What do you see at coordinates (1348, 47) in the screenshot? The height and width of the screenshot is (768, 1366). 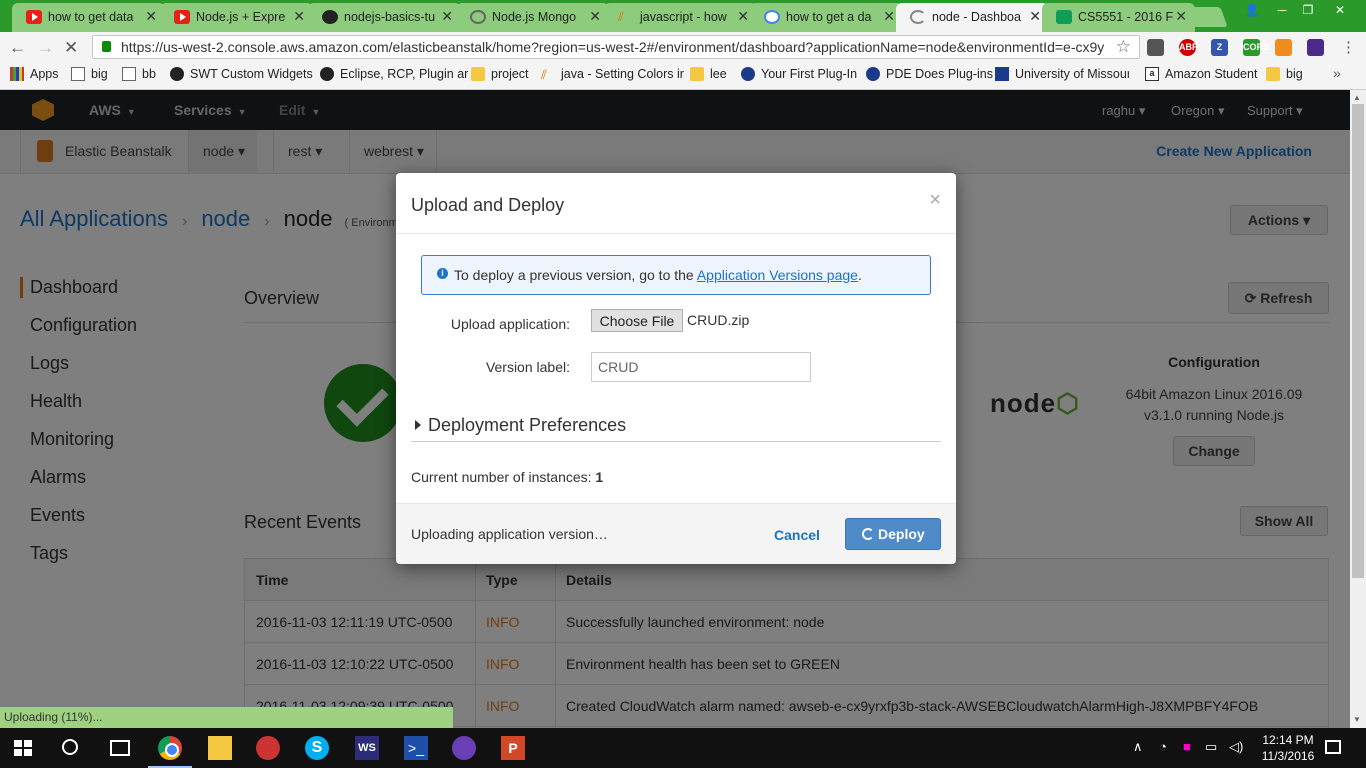 I see `menu-icon: ⋮` at bounding box center [1348, 47].